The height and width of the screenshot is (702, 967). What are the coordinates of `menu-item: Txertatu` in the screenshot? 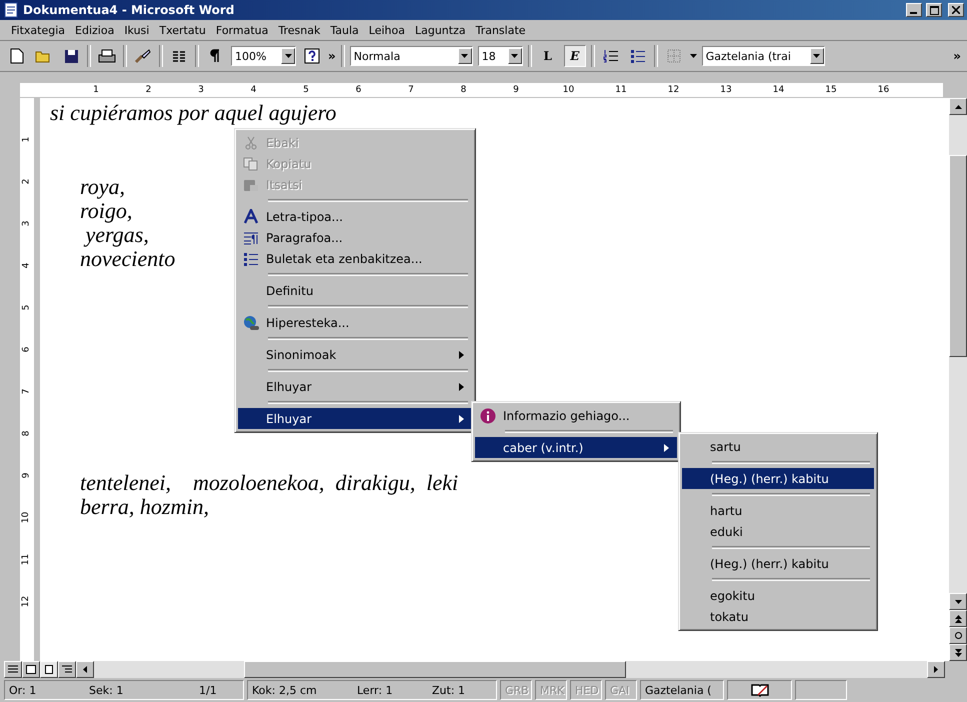 It's located at (182, 30).